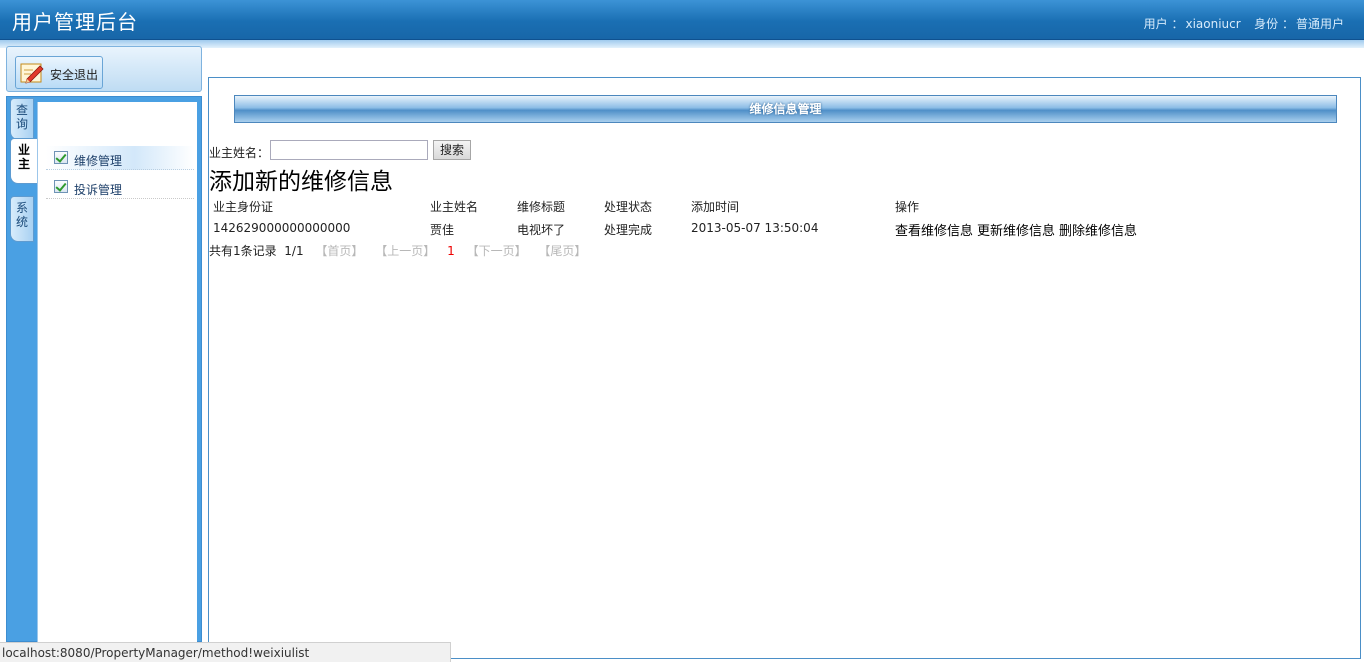 Image resolution: width=1364 pixels, height=663 pixels. What do you see at coordinates (628, 230) in the screenshot?
I see `cell-status: 处理完成` at bounding box center [628, 230].